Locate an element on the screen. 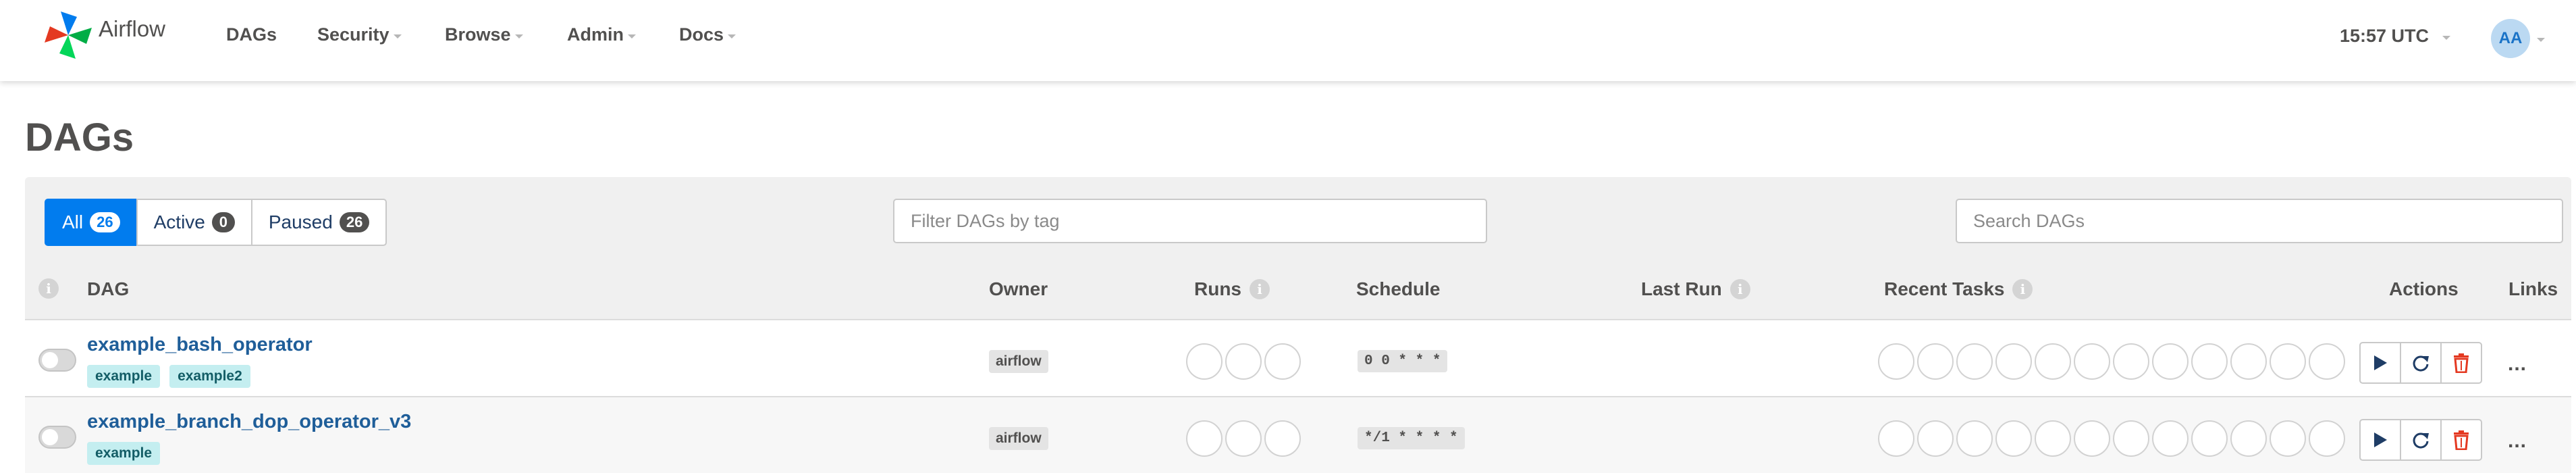 The image size is (2576, 473). dag-tag: example2 is located at coordinates (209, 376).